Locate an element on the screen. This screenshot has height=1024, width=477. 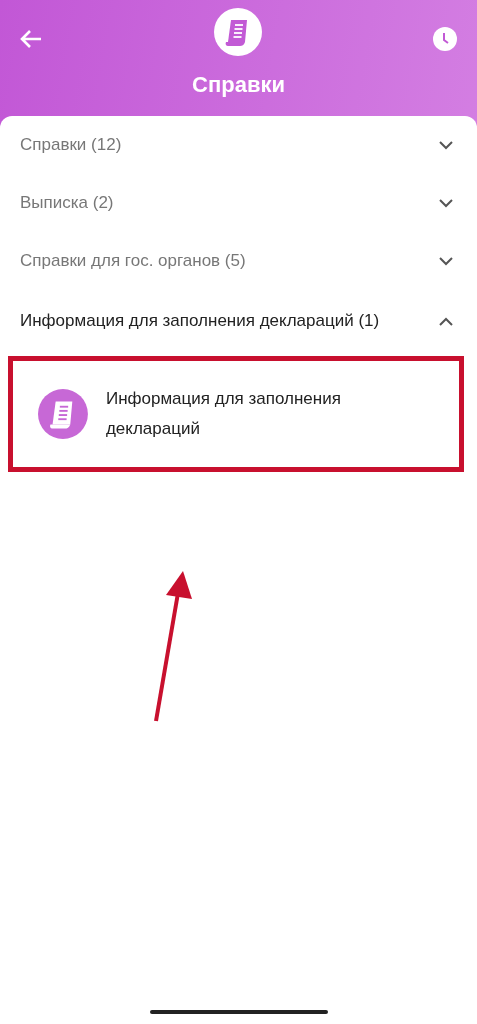
back-arrow-icon is located at coordinates (31, 39).